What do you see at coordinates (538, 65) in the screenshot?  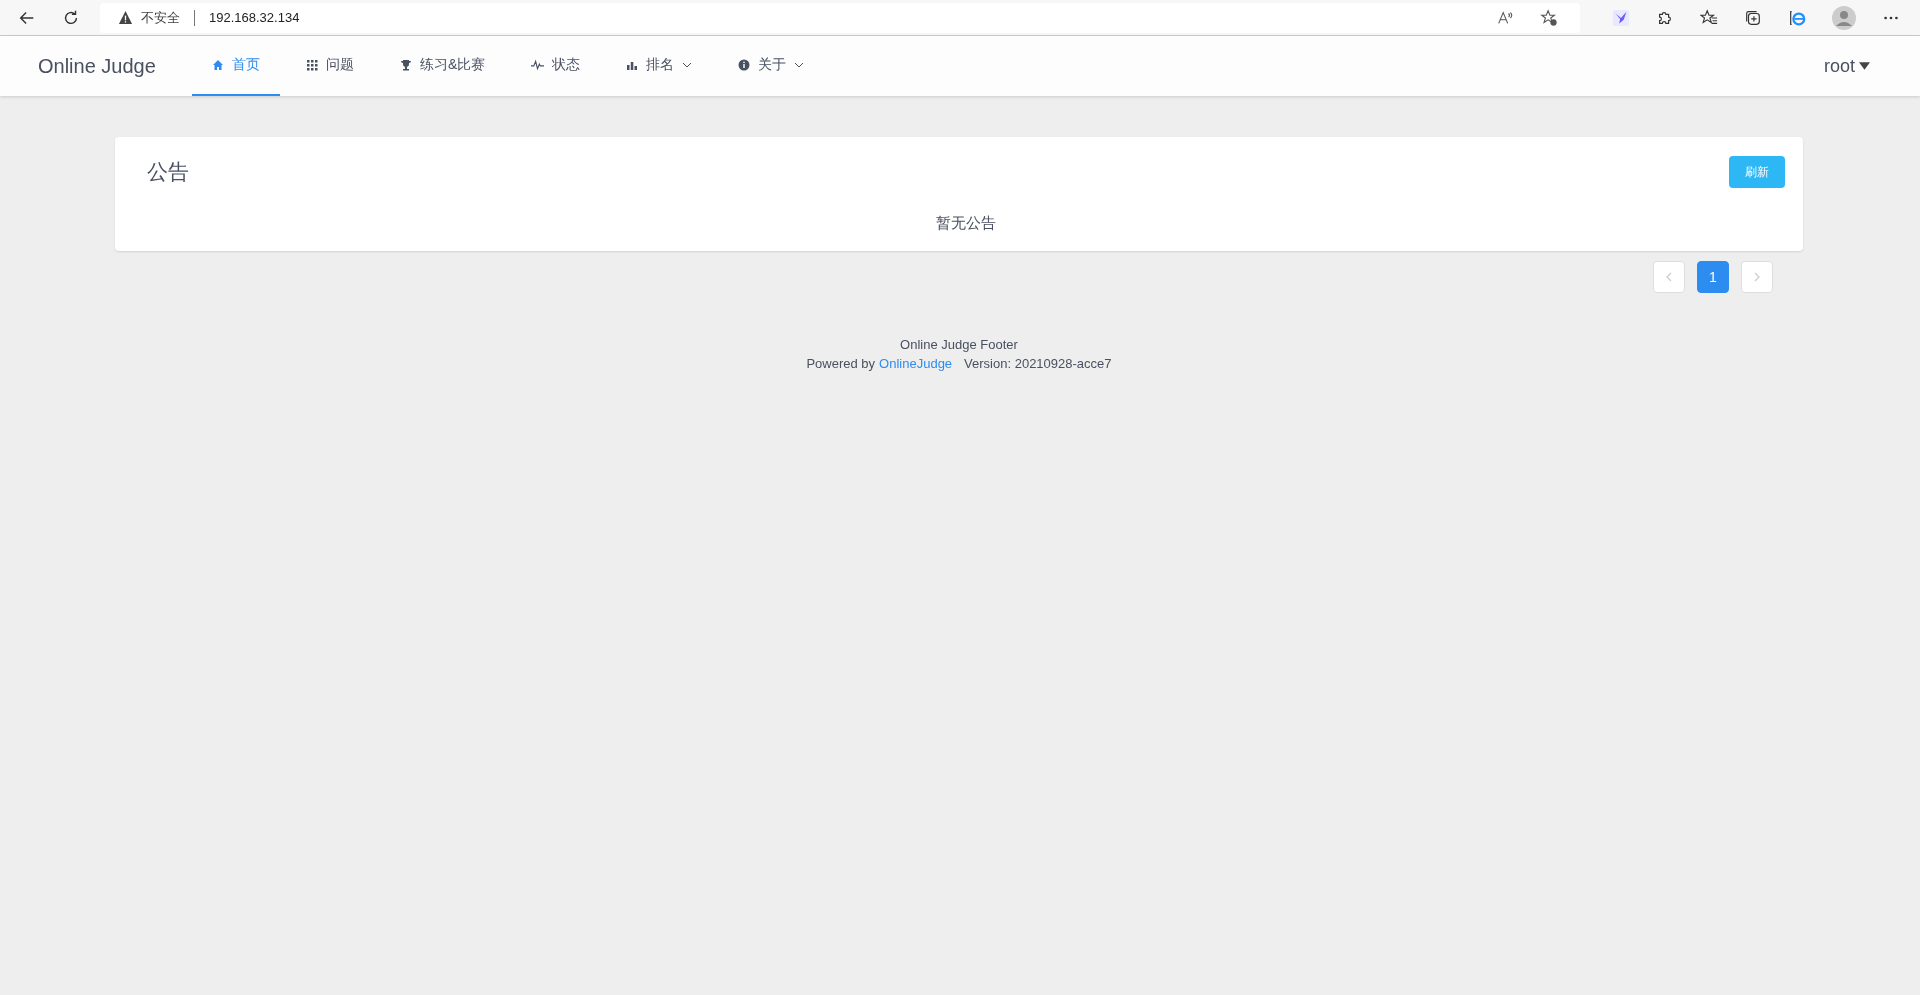 I see `pulse-icon` at bounding box center [538, 65].